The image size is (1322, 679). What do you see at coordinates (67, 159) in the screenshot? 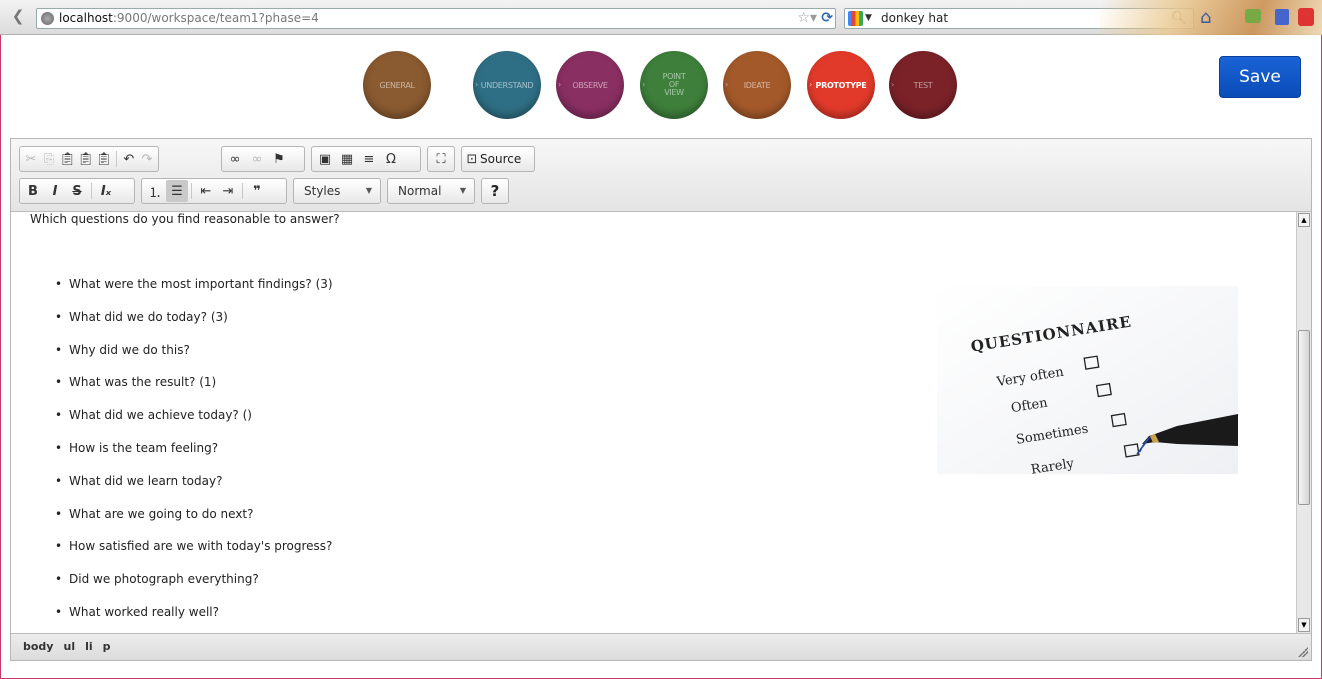
I see `paste-icon: 📋︎` at bounding box center [67, 159].